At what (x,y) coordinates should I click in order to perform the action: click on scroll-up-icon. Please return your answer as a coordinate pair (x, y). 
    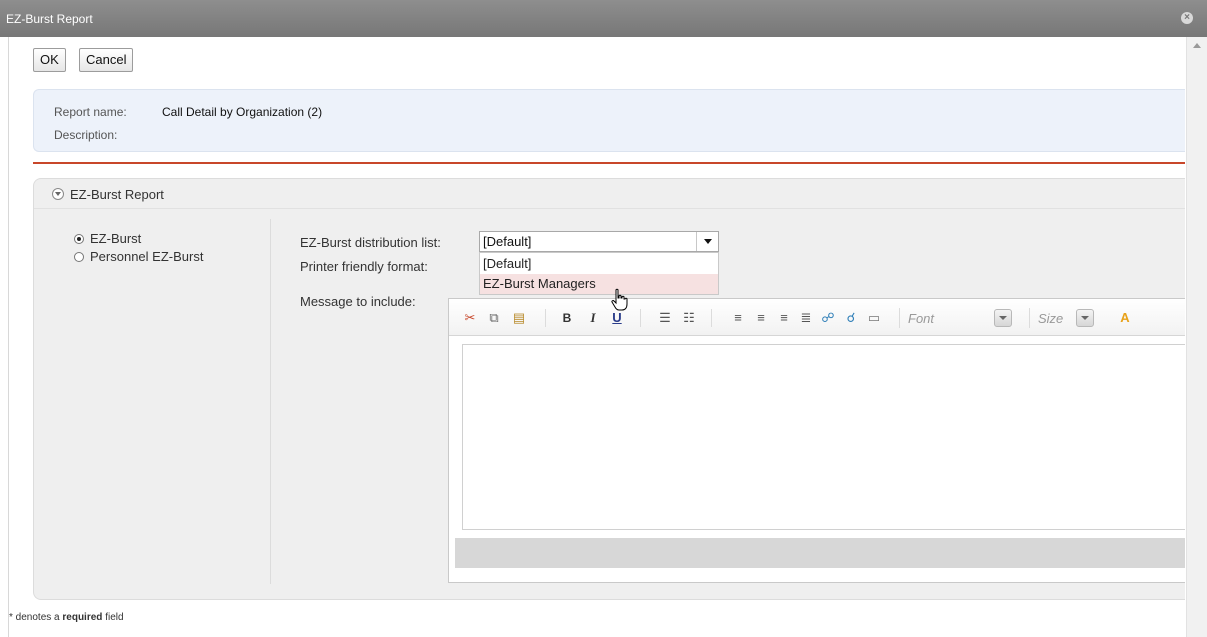
    Looking at the image, I should click on (1197, 45).